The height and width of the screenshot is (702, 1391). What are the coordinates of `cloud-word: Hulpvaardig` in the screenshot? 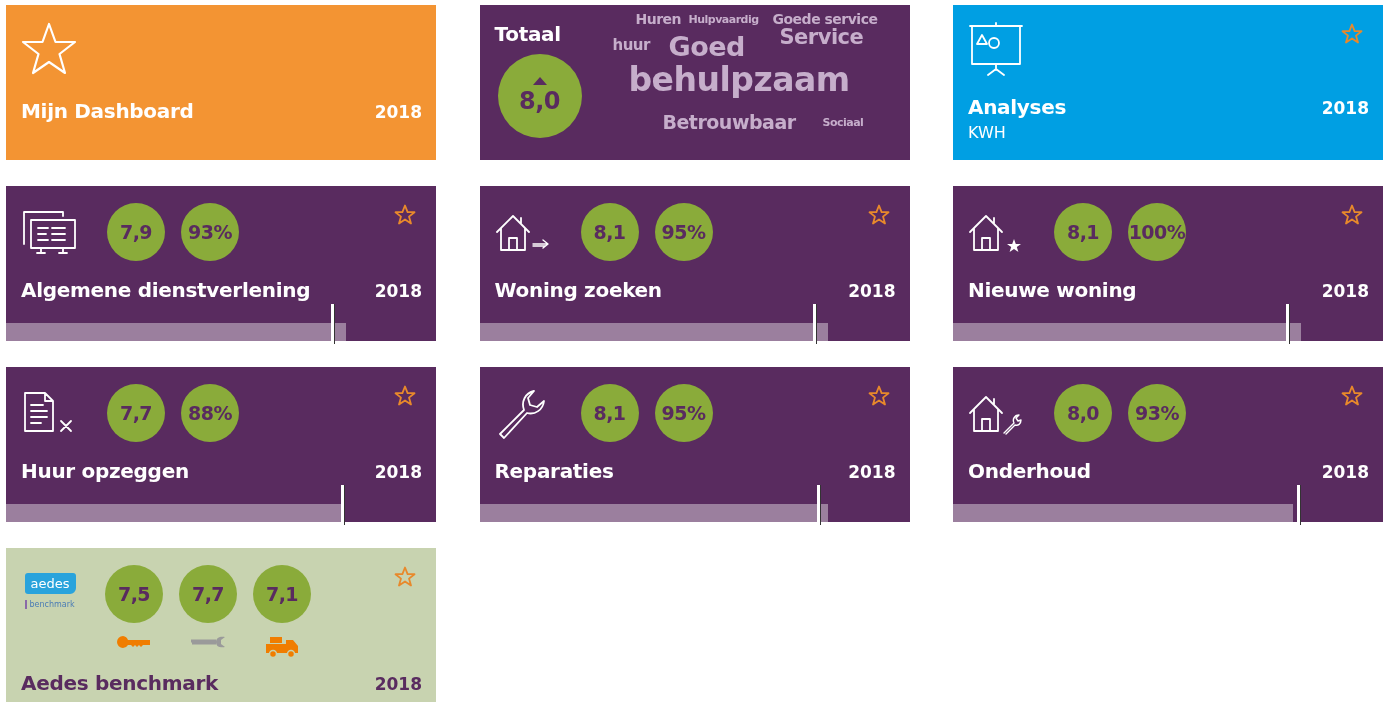 It's located at (723, 19).